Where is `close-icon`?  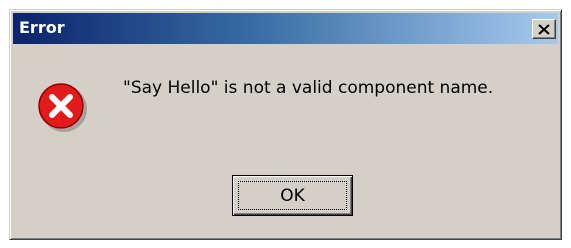 close-icon is located at coordinates (544, 29).